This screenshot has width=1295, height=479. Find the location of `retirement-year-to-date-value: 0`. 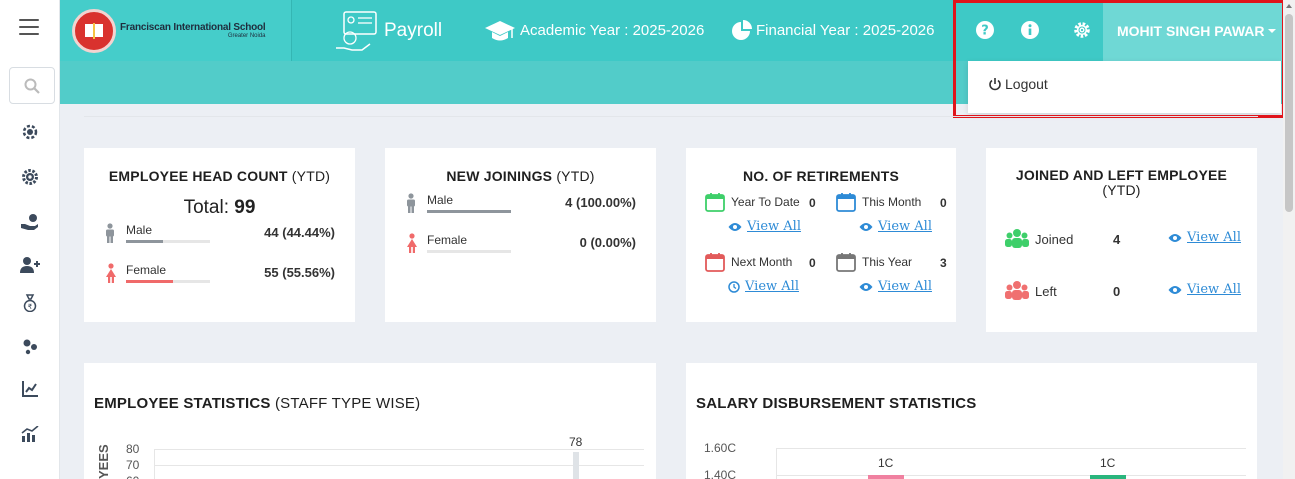

retirement-year-to-date-value: 0 is located at coordinates (812, 203).